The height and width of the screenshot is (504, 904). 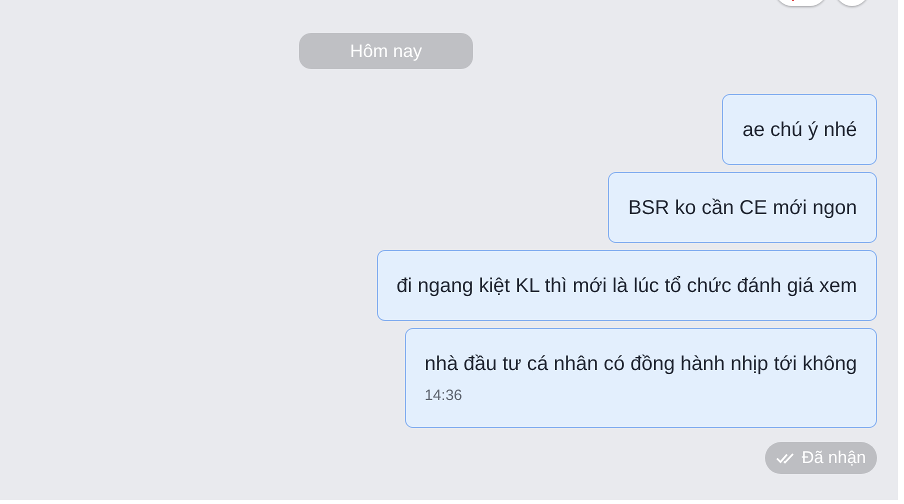 I want to click on double-check-icon, so click(x=785, y=458).